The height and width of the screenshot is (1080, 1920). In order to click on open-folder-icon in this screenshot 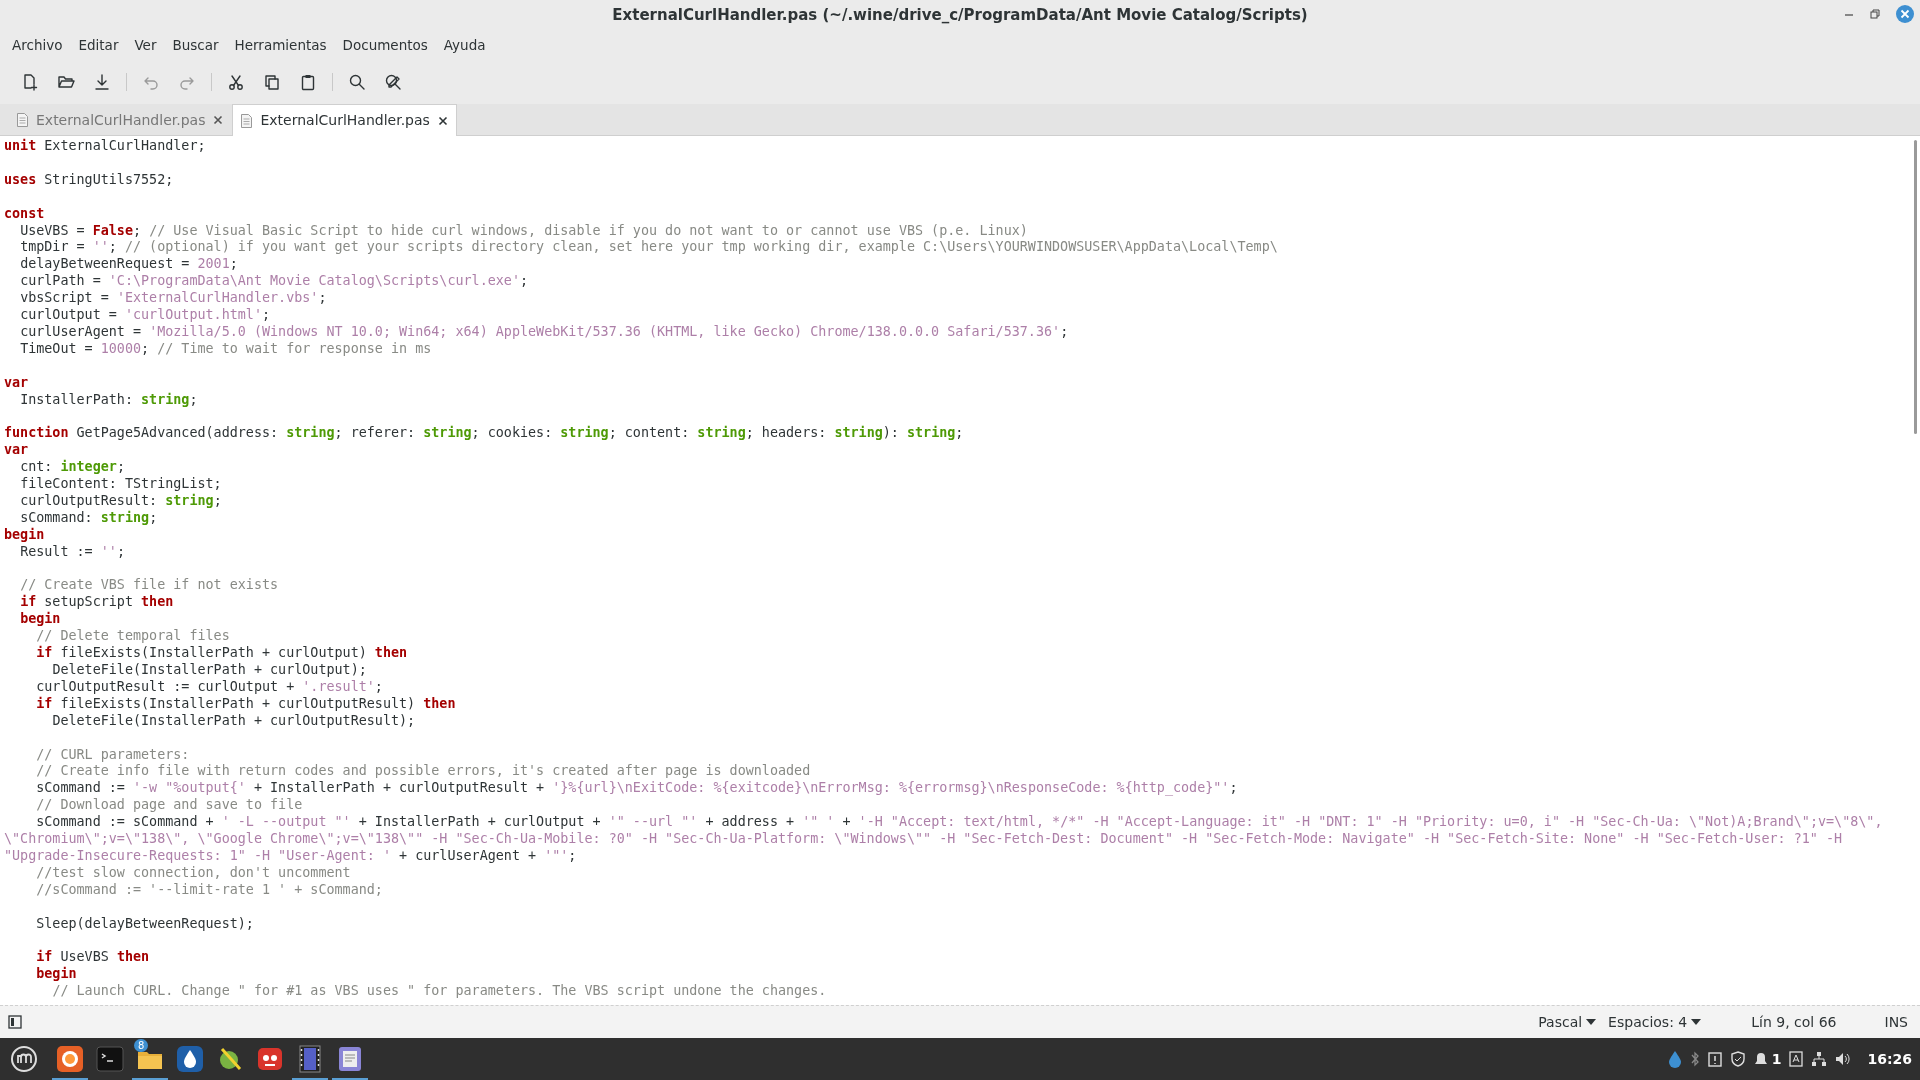, I will do `click(66, 82)`.